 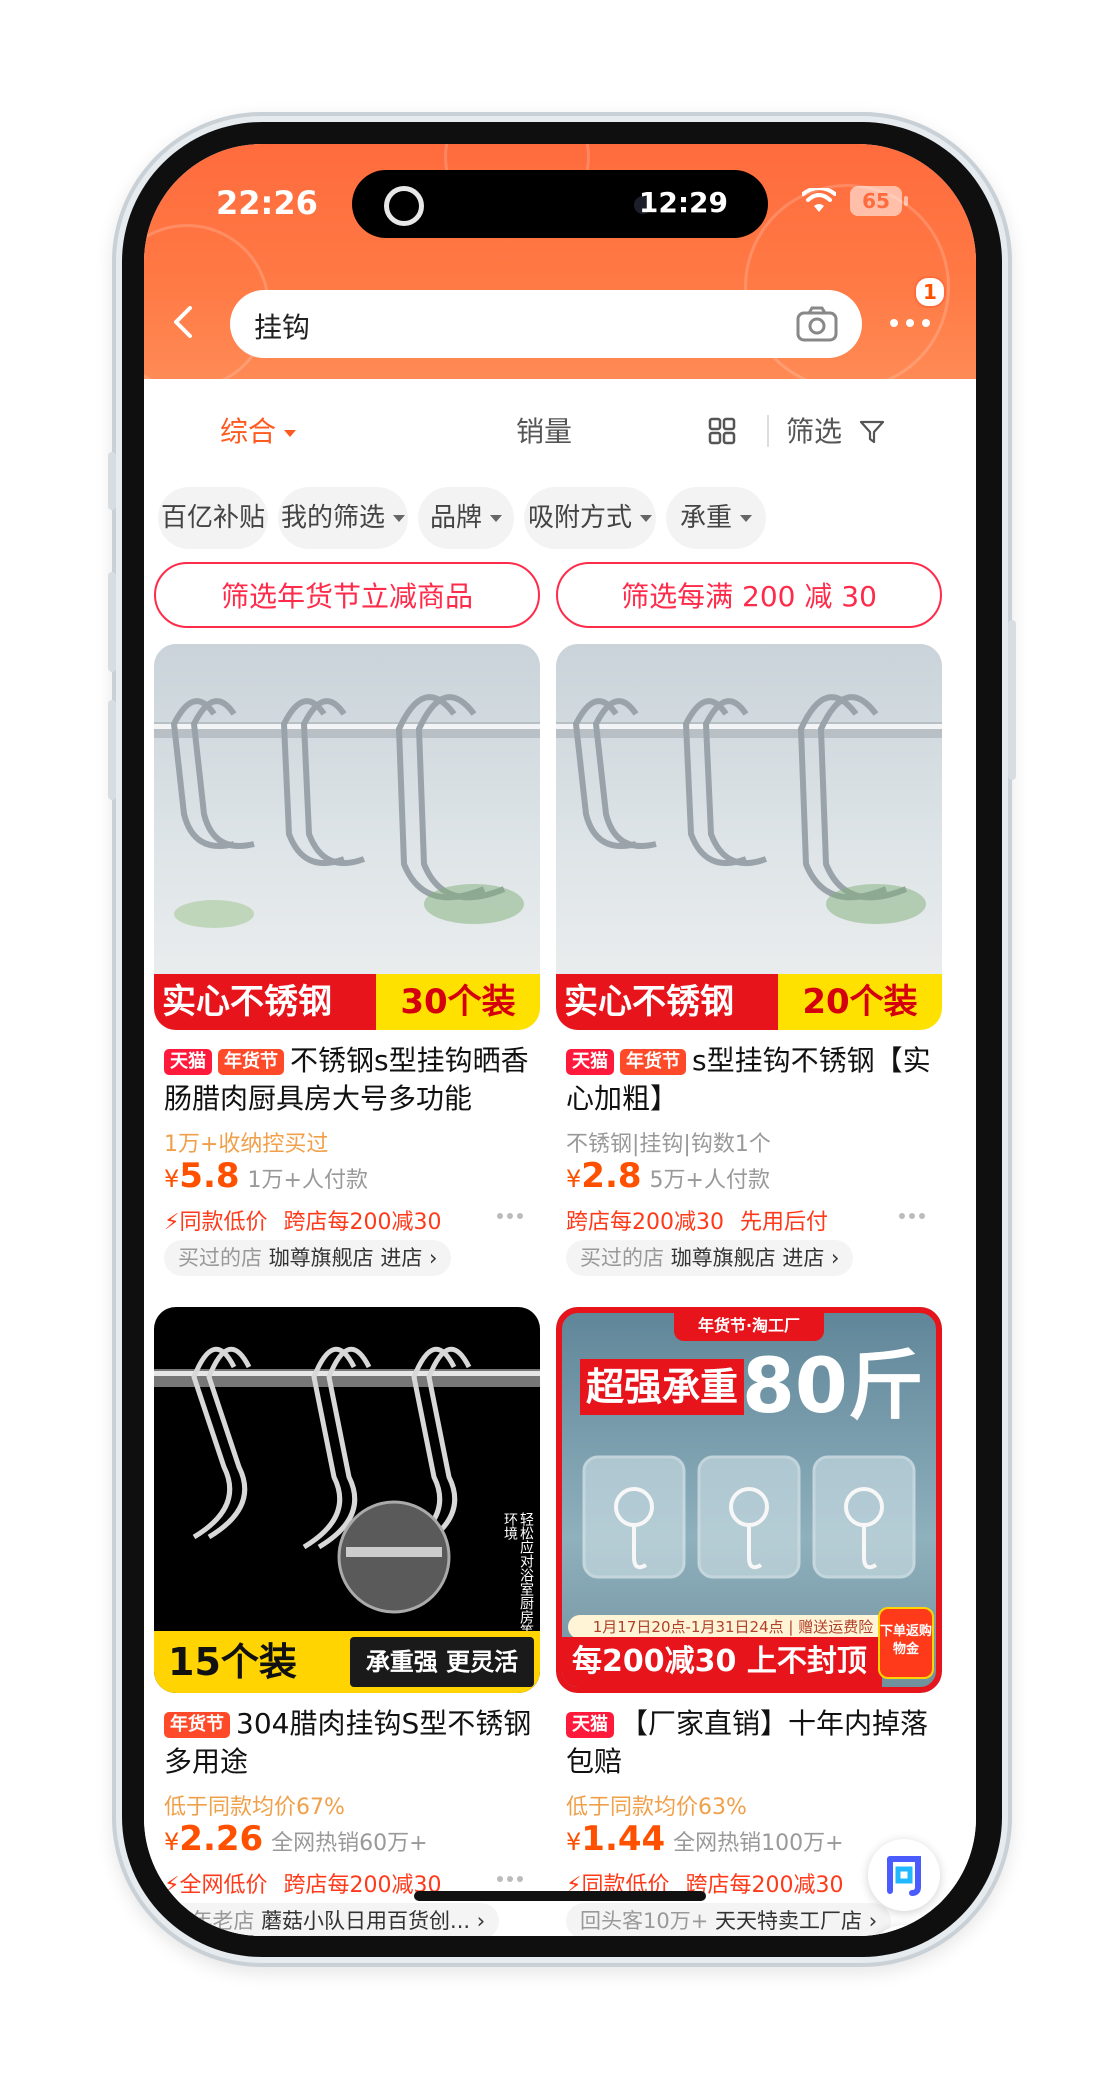 I want to click on banner-label: 实心不锈钢, so click(x=273, y=1002).